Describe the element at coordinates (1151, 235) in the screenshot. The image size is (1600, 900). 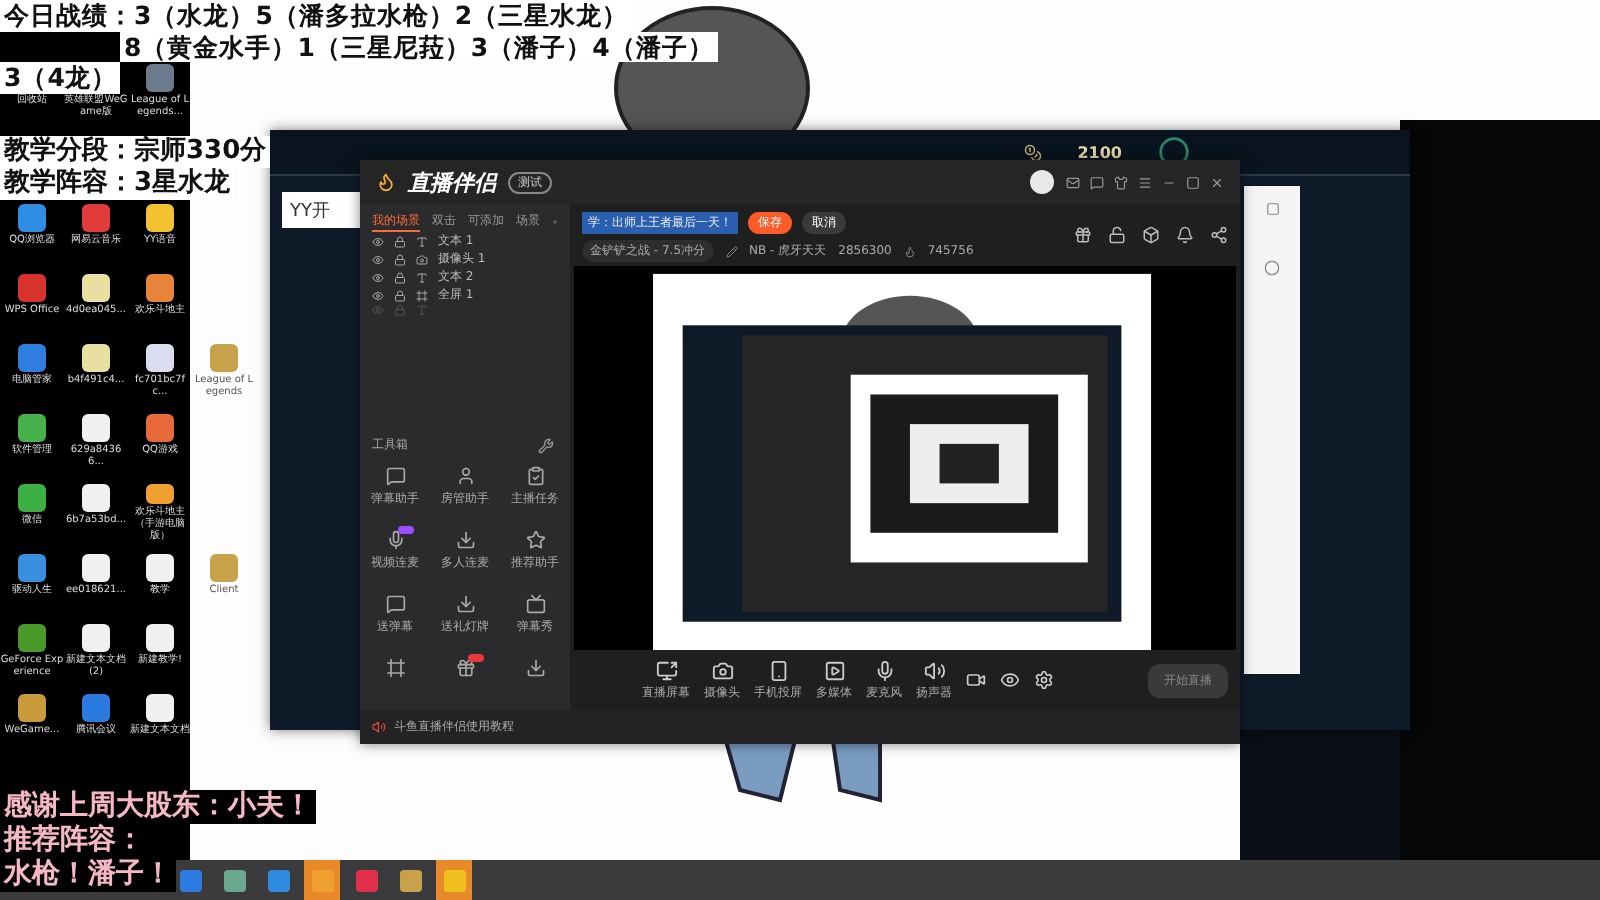
I see `box-icon` at that location.